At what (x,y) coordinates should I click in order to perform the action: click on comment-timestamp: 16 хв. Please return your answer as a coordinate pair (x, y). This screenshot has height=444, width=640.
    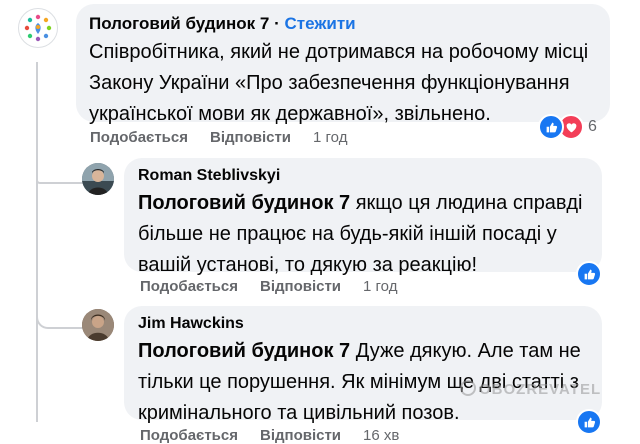
    Looking at the image, I should click on (381, 435).